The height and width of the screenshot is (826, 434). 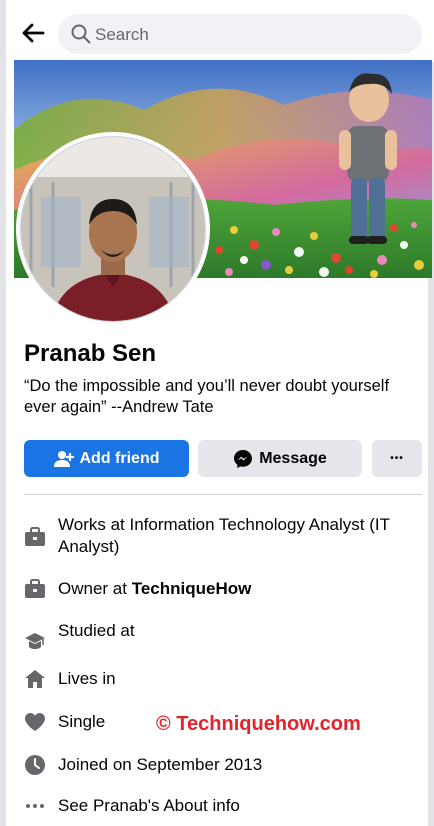 I want to click on graduation-cap-icon, so click(x=35, y=641).